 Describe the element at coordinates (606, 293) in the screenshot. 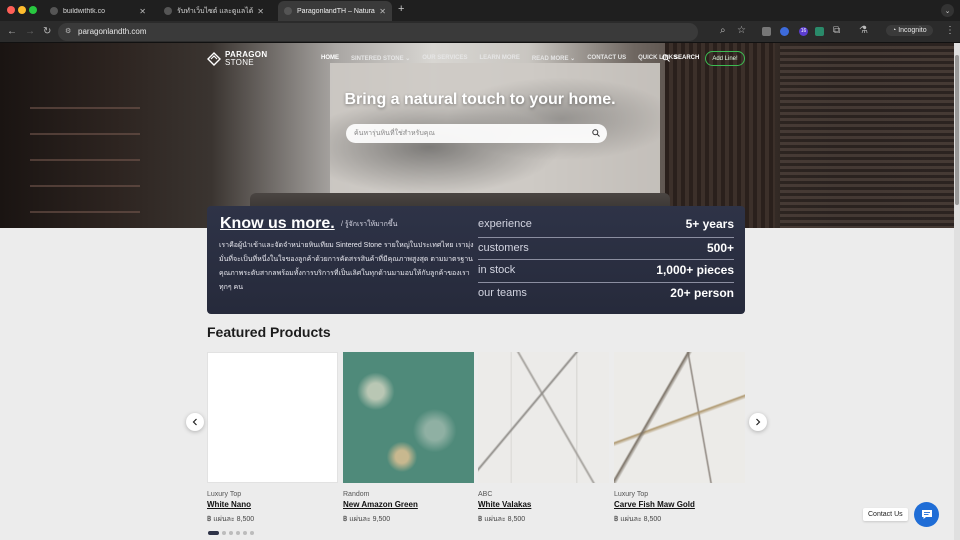

I see `stat-our-teams: our teams 20+ person` at that location.